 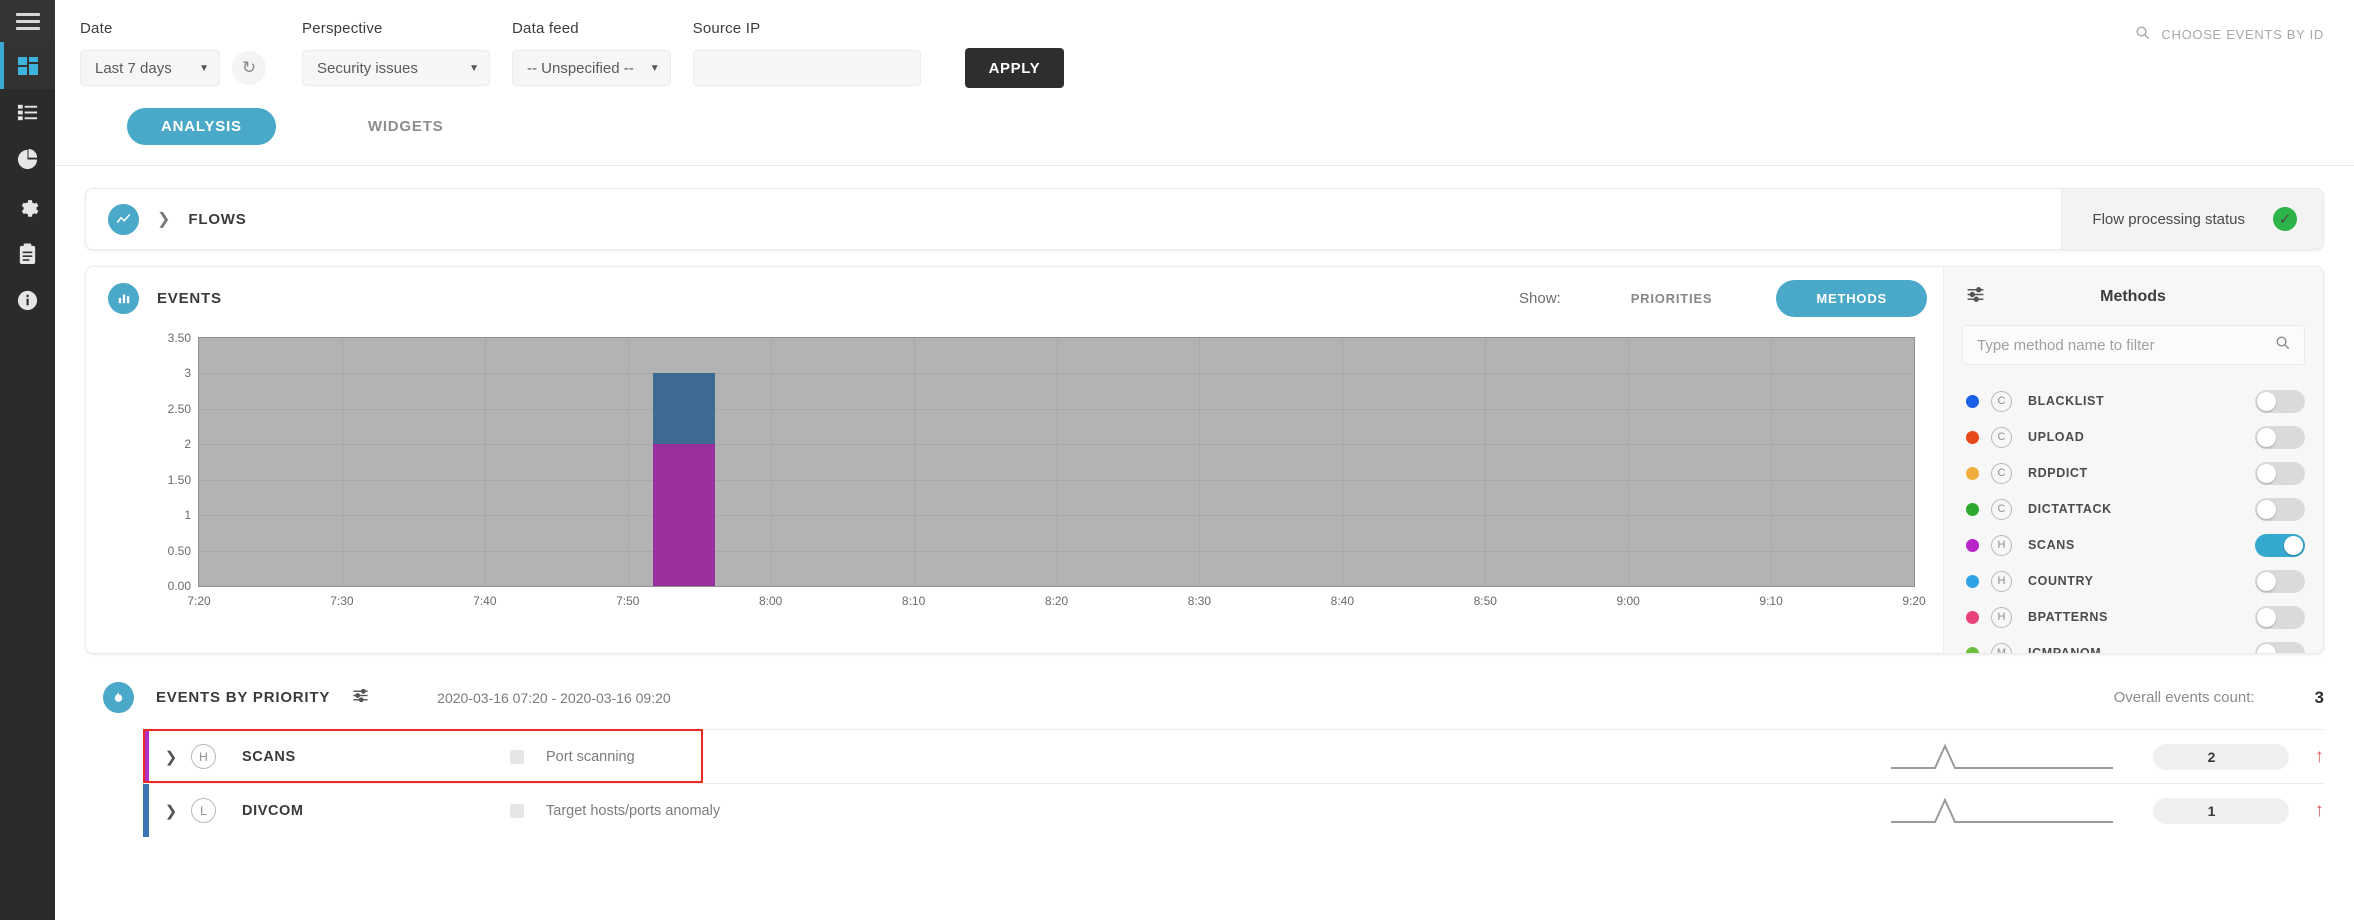 What do you see at coordinates (913, 601) in the screenshot?
I see `x-axis-tick: 8:10` at bounding box center [913, 601].